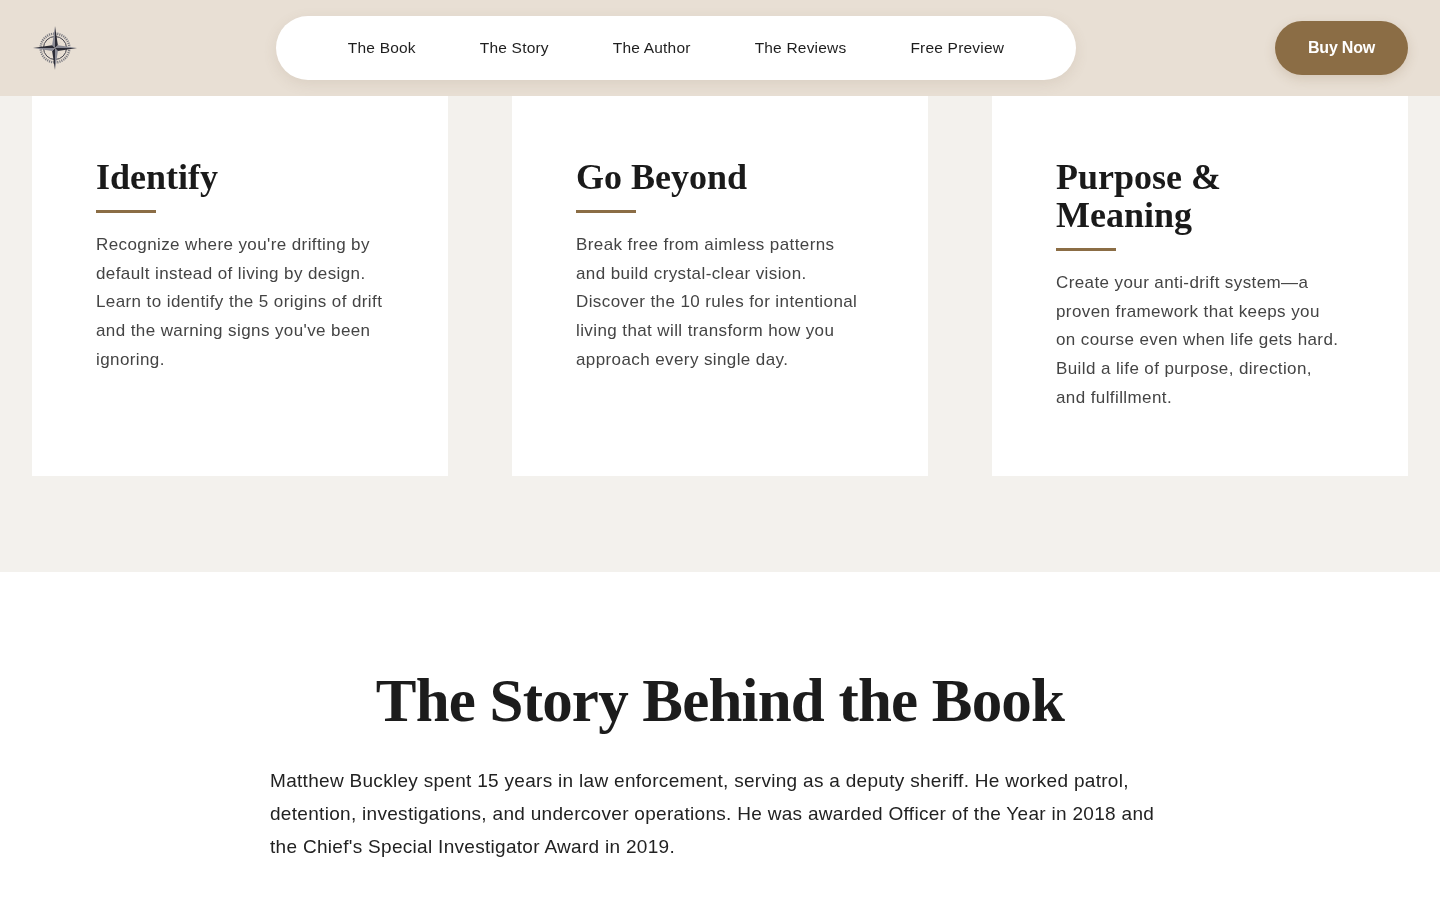  Describe the element at coordinates (713, 814) in the screenshot. I see `story-paragraph: Matthew Buckley spent 15 years in law enforcement, serving as a deputy sheriff. He worked patrol, detention, investigations, and undercover operations. He was awarded Officer of the Year in 2018 and the Chief's Special Investigator Award in 2019.` at that location.